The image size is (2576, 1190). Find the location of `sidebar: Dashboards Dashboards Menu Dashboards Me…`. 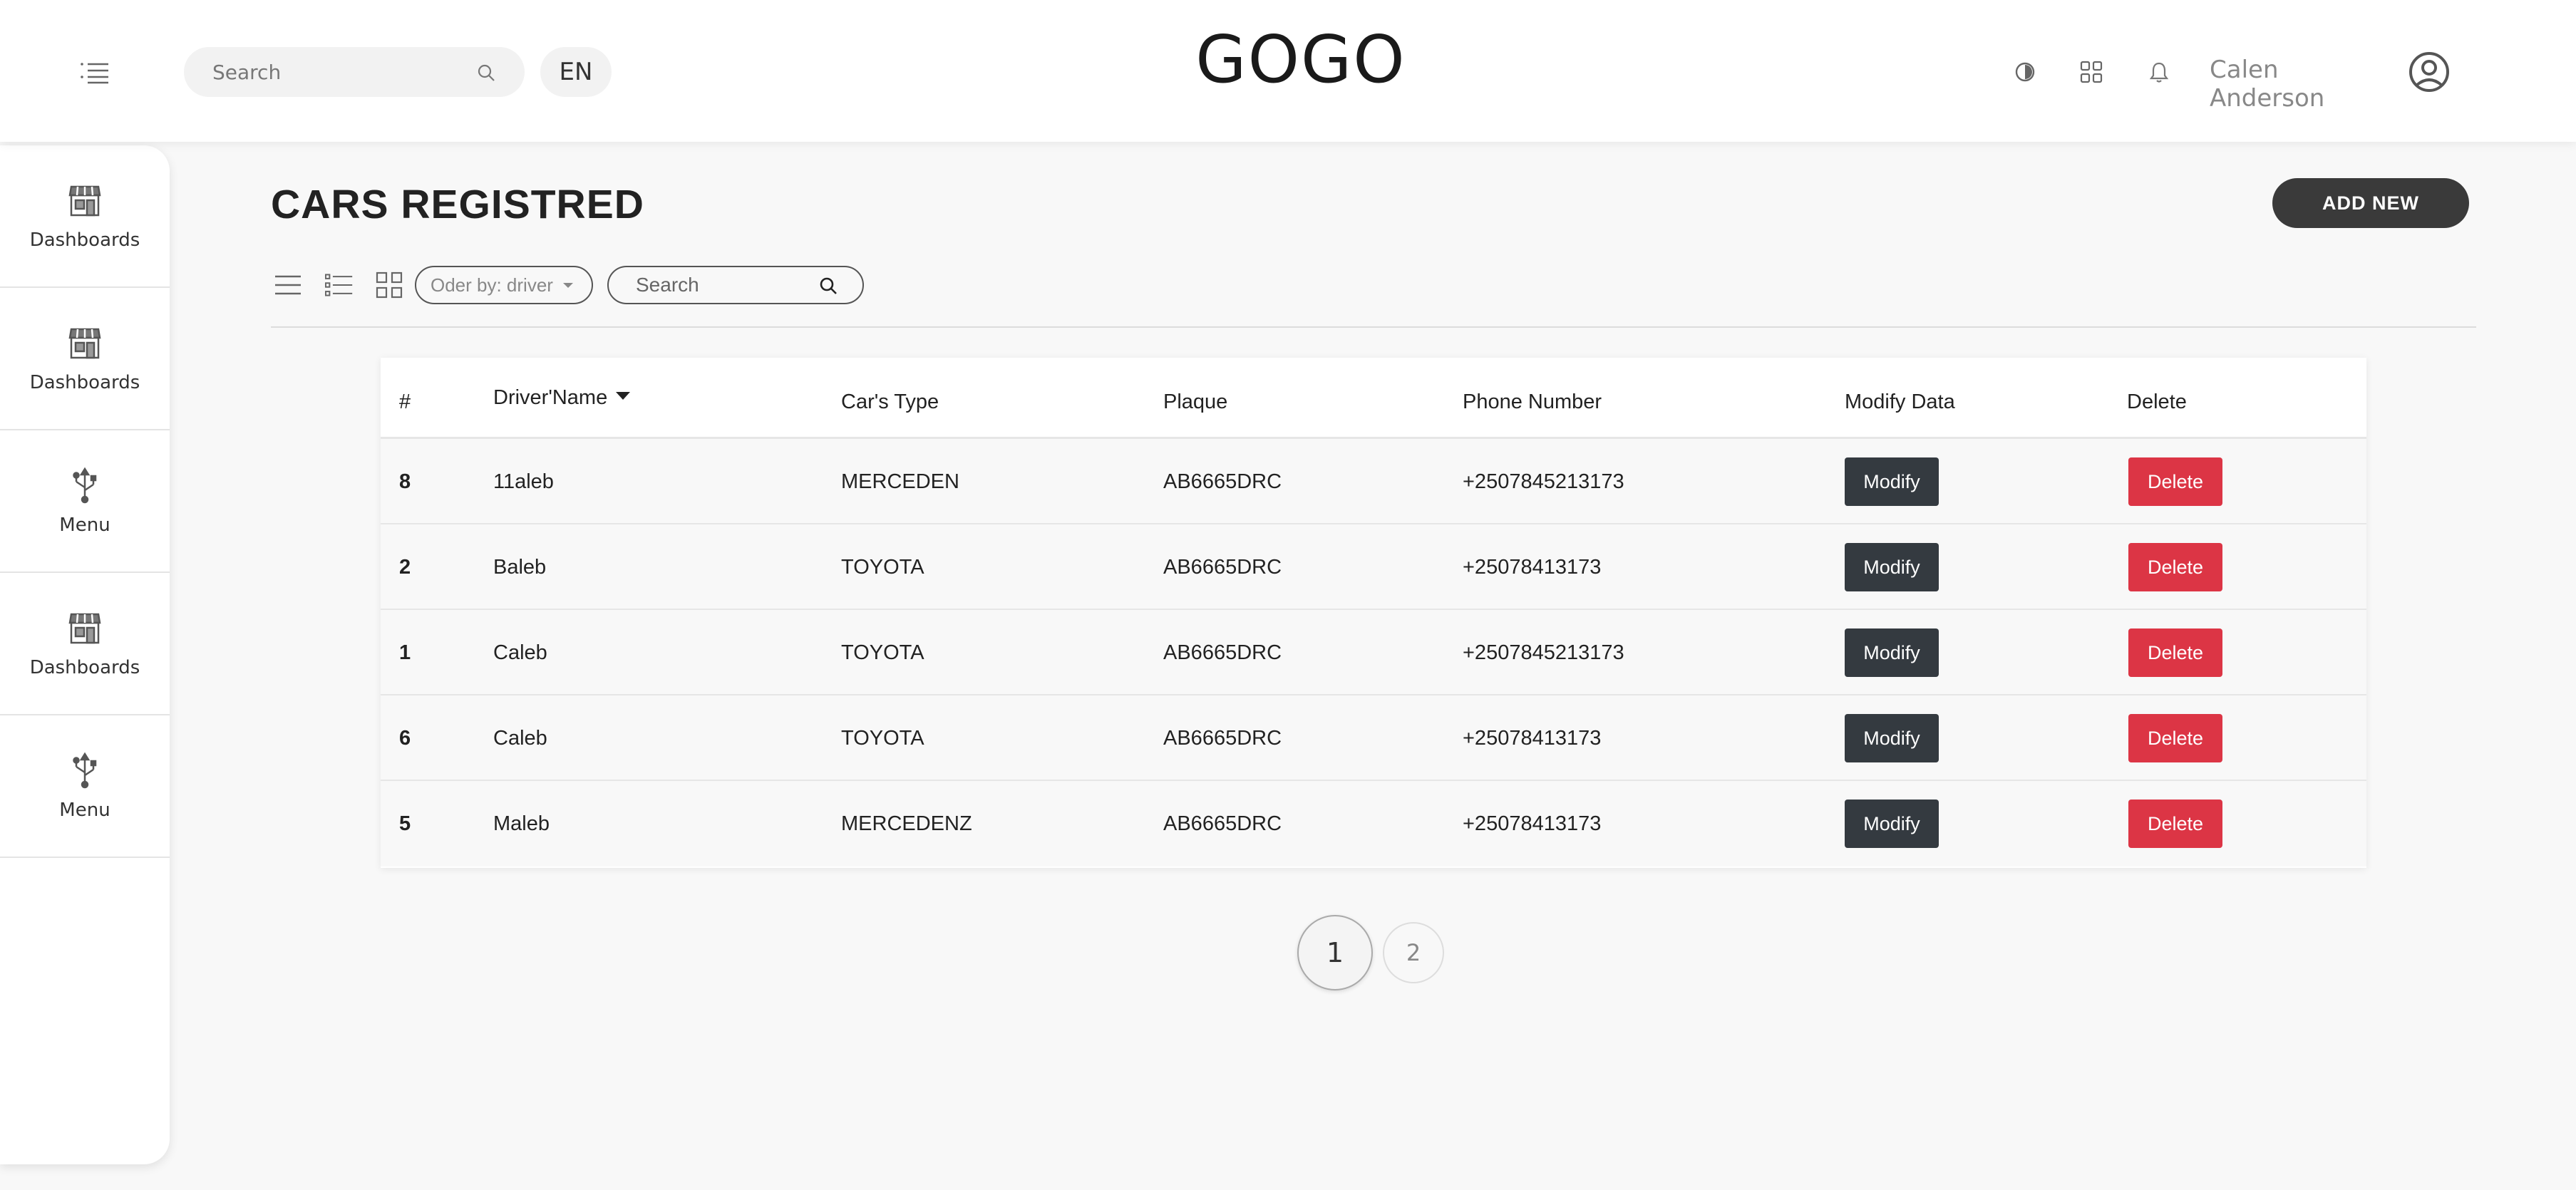

sidebar: Dashboards Dashboards Menu Dashboards Me… is located at coordinates (85, 654).